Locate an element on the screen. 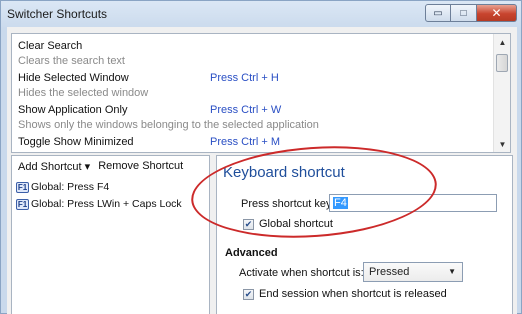  shortcut-keys-value: F4 is located at coordinates (340, 203).